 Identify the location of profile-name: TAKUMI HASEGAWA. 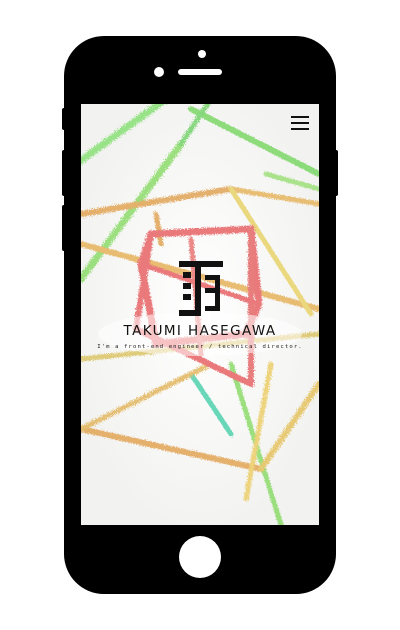
(200, 331).